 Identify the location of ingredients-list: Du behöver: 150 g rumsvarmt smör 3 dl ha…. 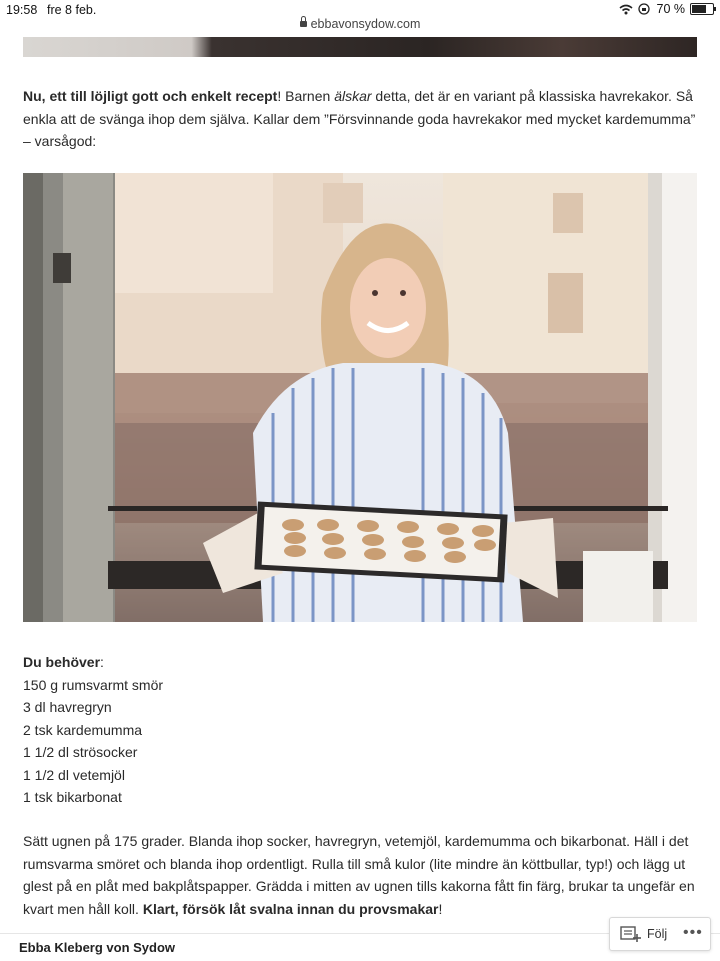
(93, 730).